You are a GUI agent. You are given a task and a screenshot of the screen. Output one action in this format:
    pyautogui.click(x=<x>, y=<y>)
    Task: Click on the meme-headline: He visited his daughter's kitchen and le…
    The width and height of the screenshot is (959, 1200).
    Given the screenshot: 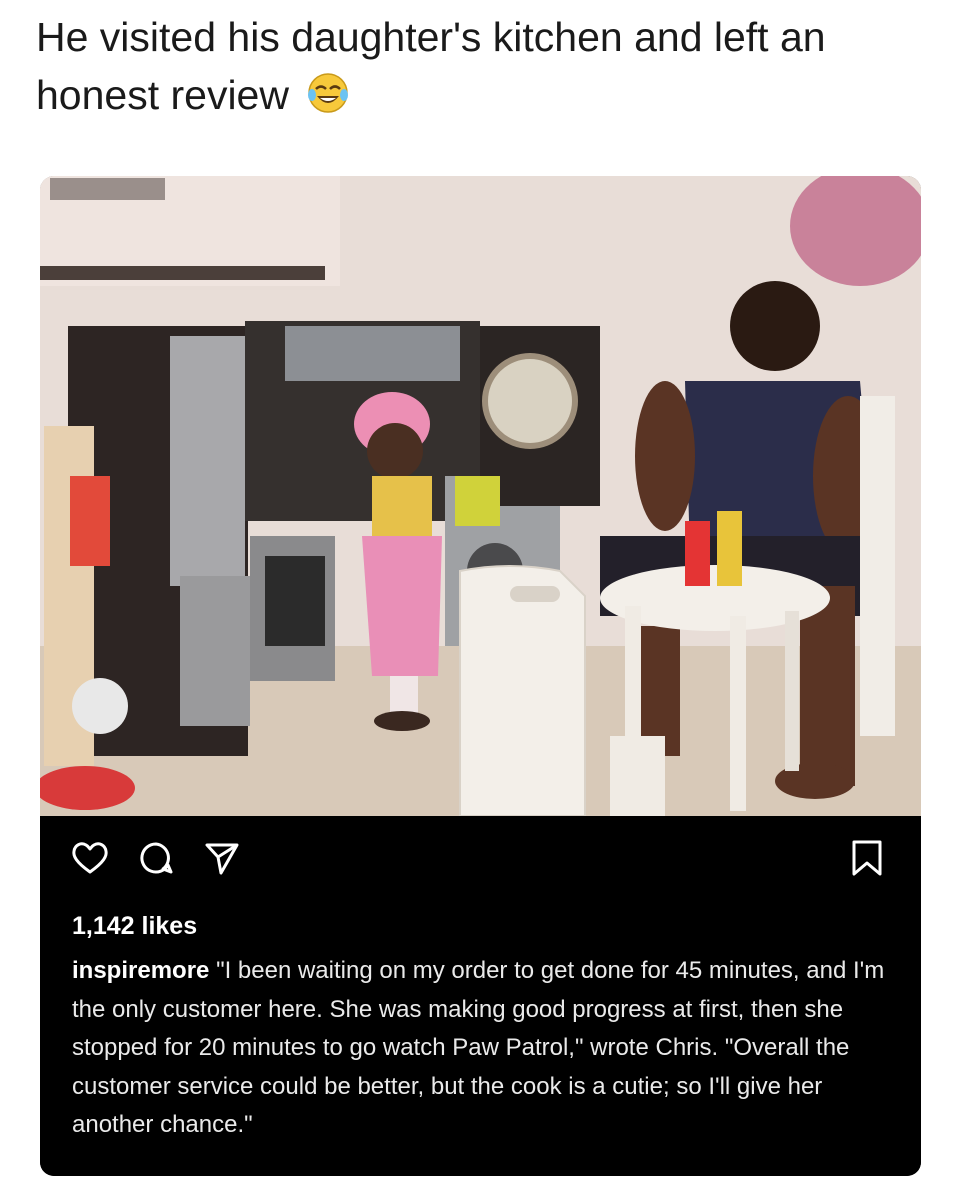 What is the action you would take?
    pyautogui.click(x=476, y=66)
    